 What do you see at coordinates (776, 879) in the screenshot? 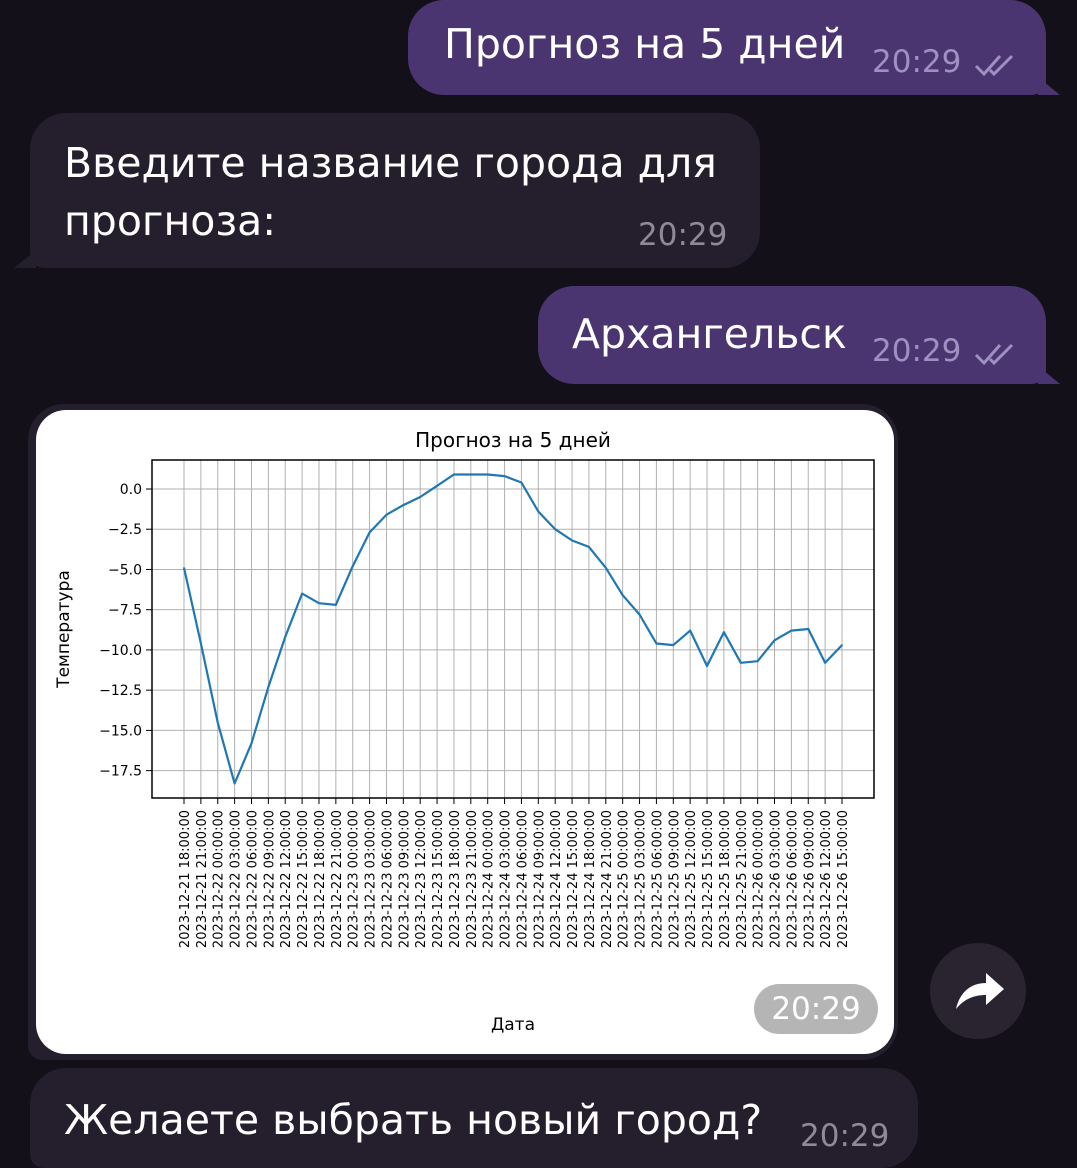
I see `x-tick-label: 2023-12-26 03:00:00` at bounding box center [776, 879].